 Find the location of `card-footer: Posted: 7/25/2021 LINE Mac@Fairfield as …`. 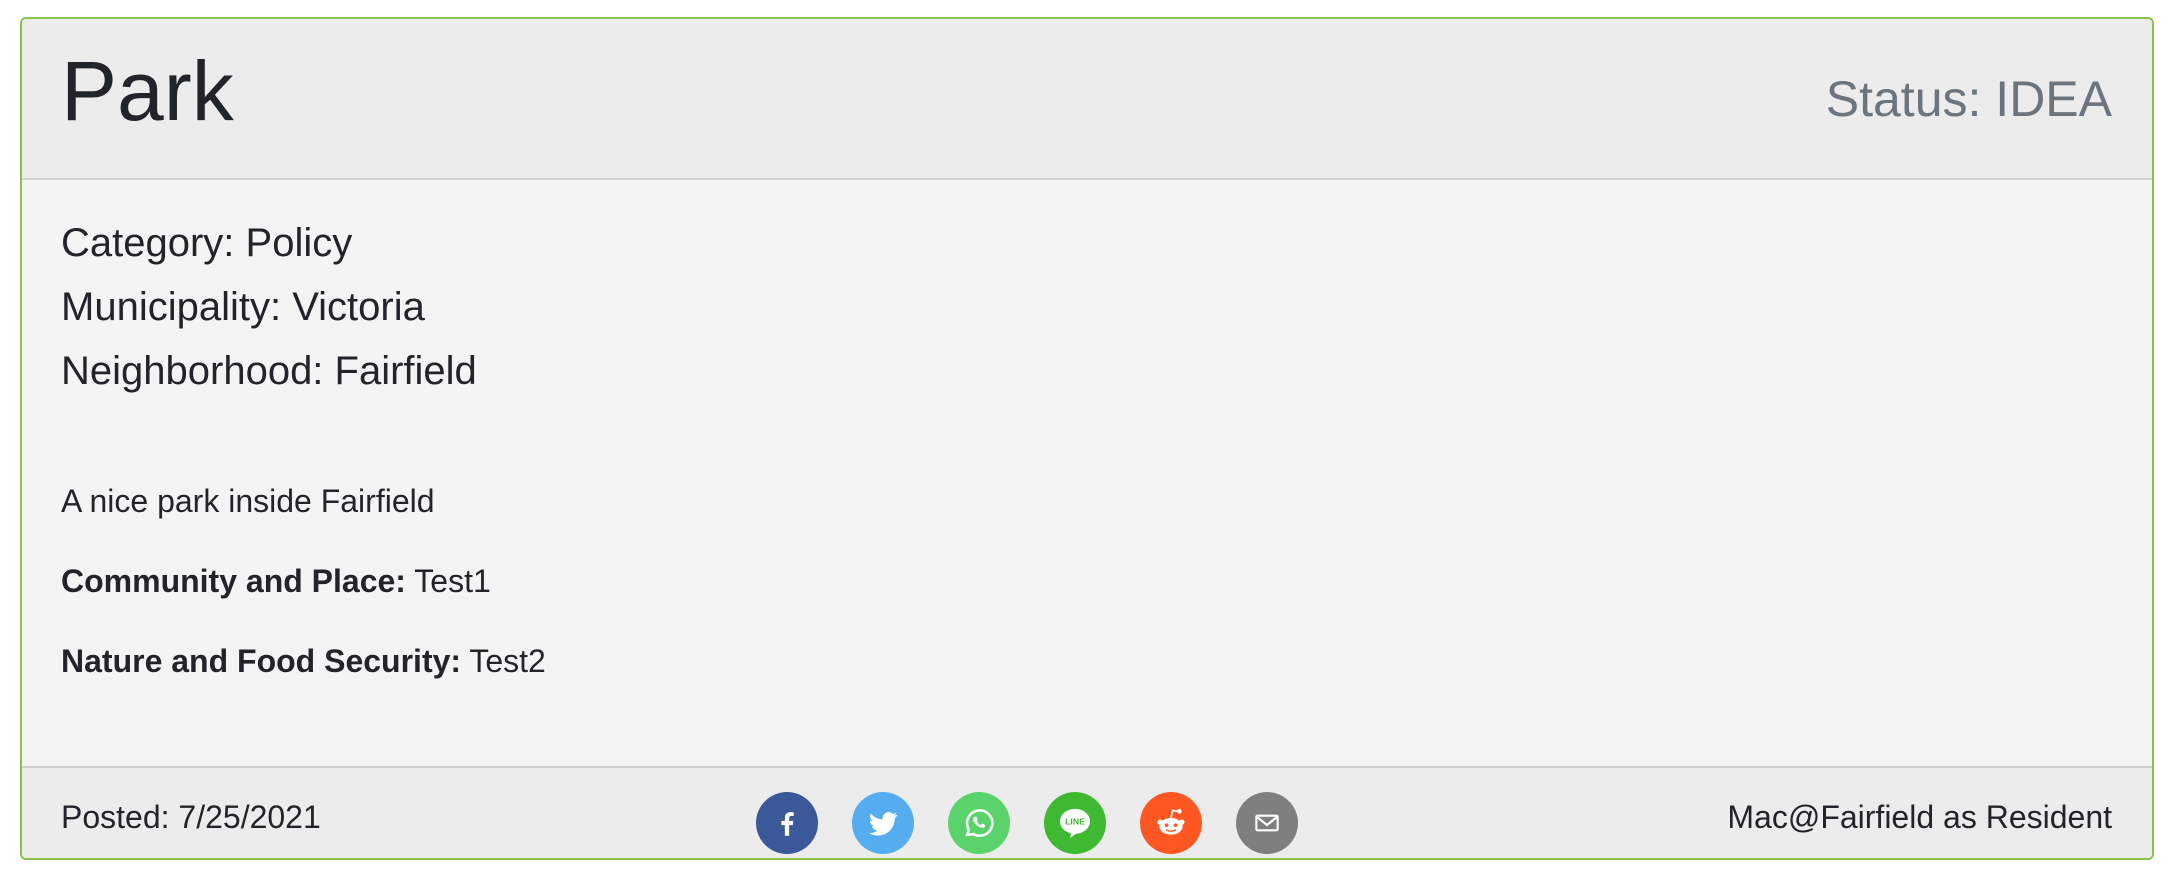

card-footer: Posted: 7/25/2021 LINE Mac@Fairfield as … is located at coordinates (1087, 812).